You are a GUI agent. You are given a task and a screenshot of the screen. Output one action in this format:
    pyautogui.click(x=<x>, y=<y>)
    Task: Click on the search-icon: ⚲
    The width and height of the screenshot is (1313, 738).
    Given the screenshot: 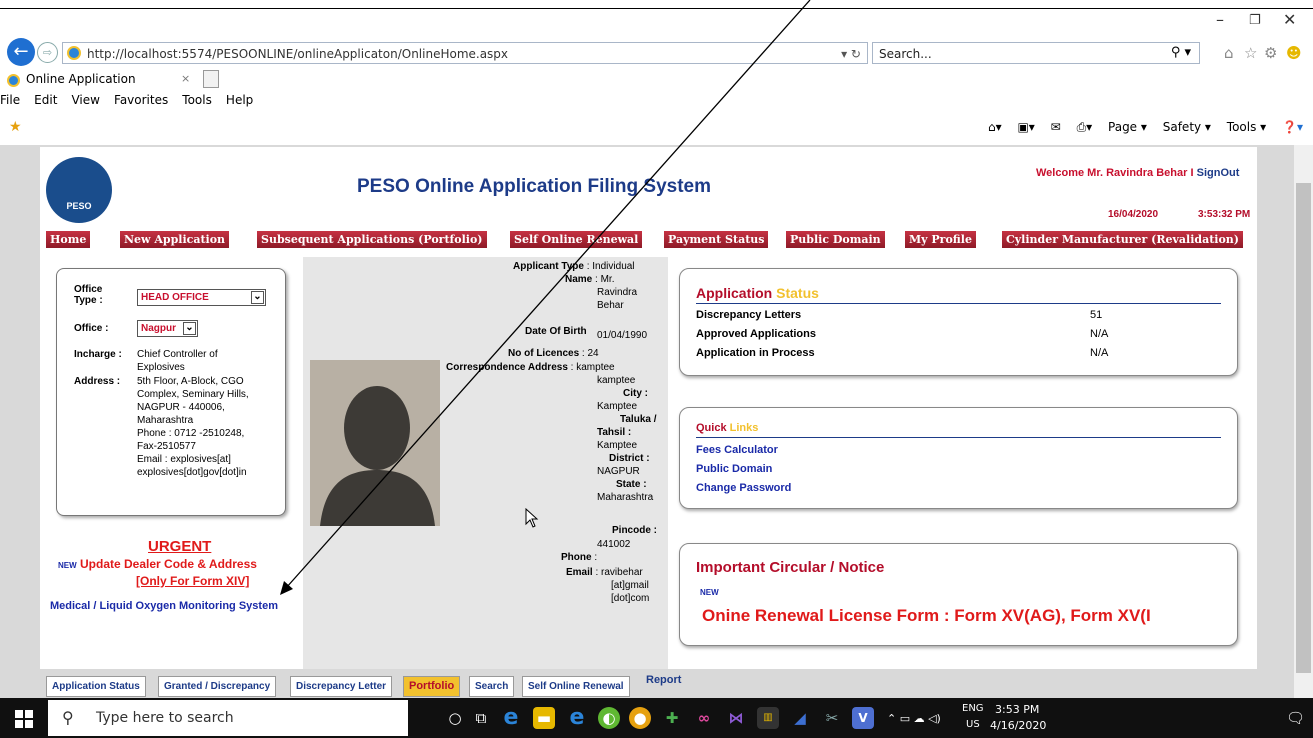 What is the action you would take?
    pyautogui.click(x=68, y=717)
    